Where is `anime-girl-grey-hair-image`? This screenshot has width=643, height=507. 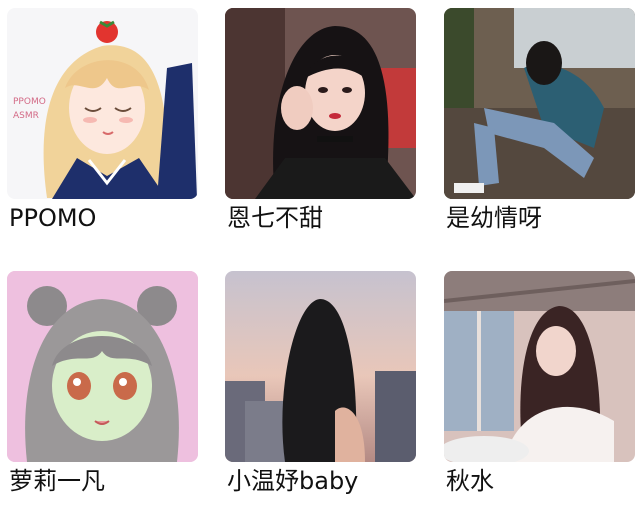
anime-girl-grey-hair-image is located at coordinates (102, 366).